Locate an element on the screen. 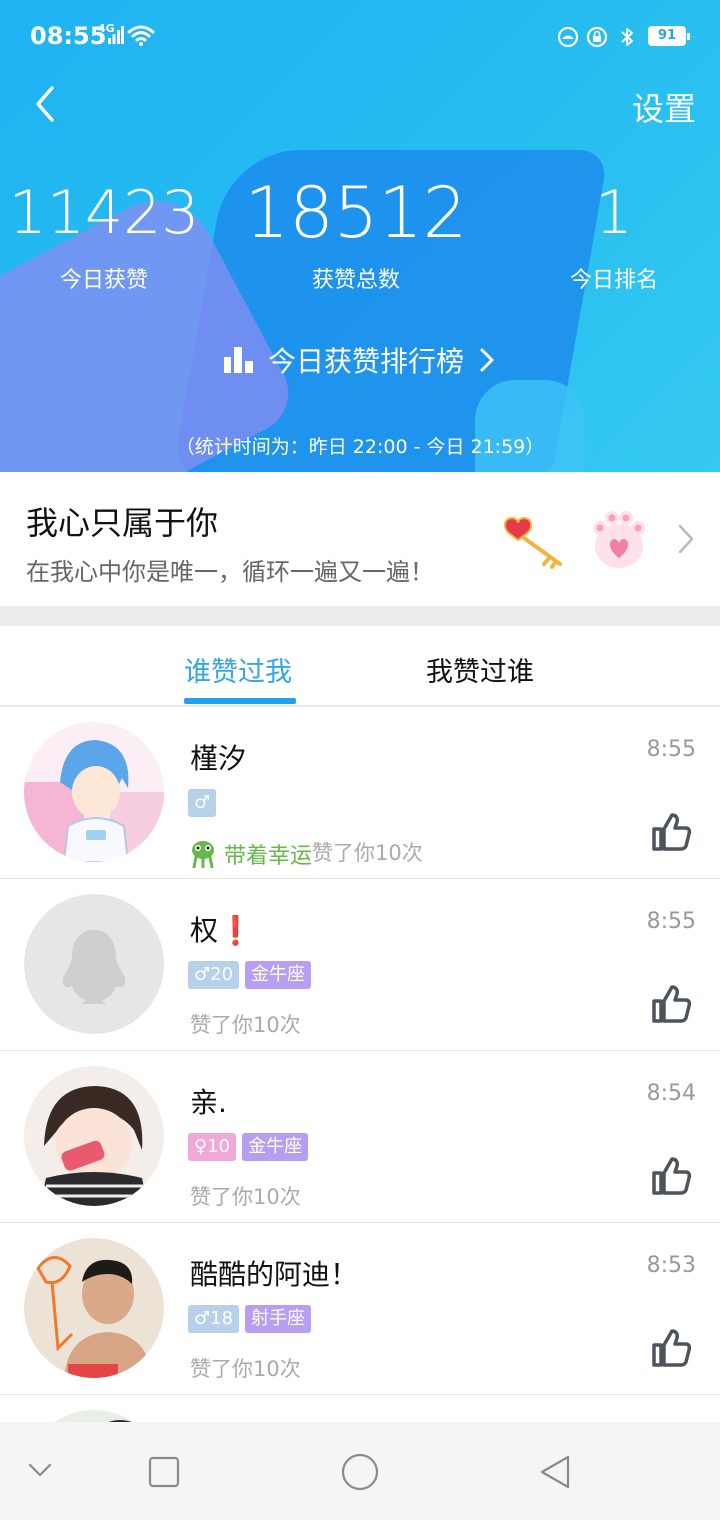  like-time: 8:54 is located at coordinates (671, 1093).